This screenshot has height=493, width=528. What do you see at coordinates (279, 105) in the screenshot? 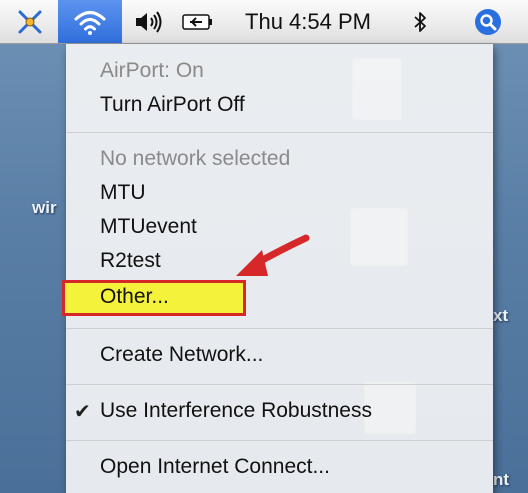
I see `turn-airport-off-item: Turn AirPort Off` at bounding box center [279, 105].